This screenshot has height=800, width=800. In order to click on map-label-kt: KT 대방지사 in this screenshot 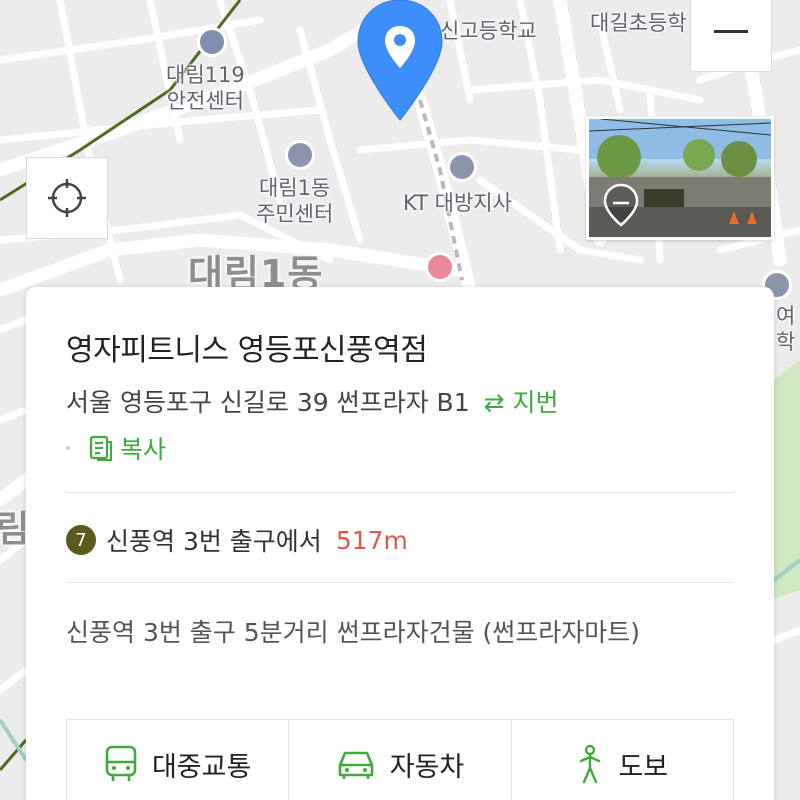, I will do `click(457, 203)`.